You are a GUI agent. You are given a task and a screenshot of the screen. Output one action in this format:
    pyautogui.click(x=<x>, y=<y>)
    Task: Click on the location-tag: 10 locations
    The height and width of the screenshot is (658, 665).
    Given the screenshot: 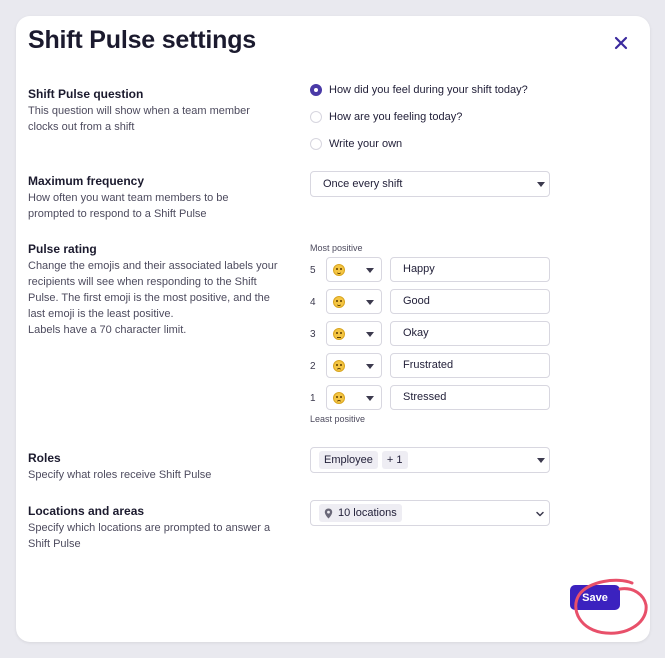 What is the action you would take?
    pyautogui.click(x=360, y=513)
    